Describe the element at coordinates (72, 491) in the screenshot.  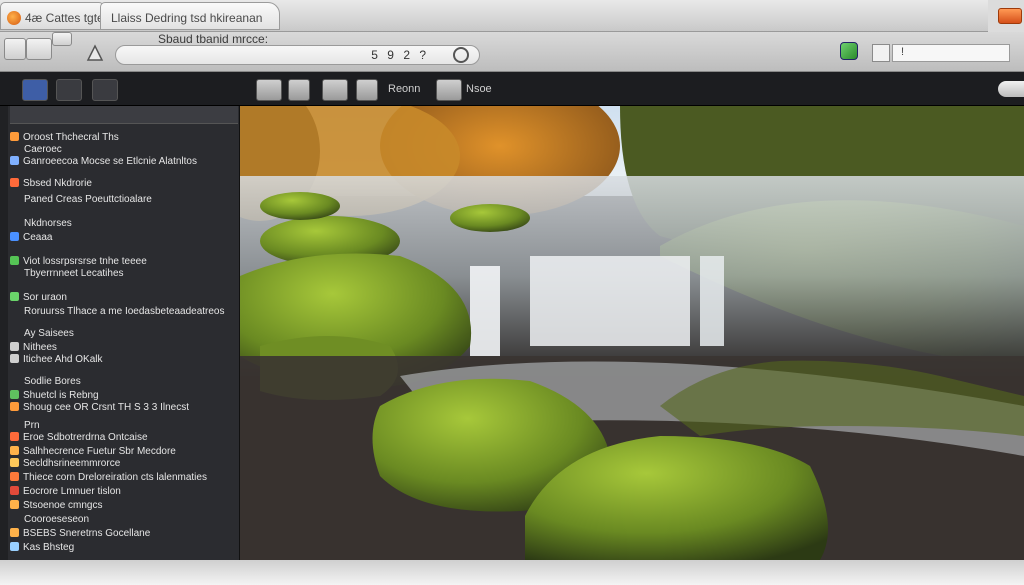
I see `sidebar-item-label: Eocrore Lmnuer tislon` at that location.